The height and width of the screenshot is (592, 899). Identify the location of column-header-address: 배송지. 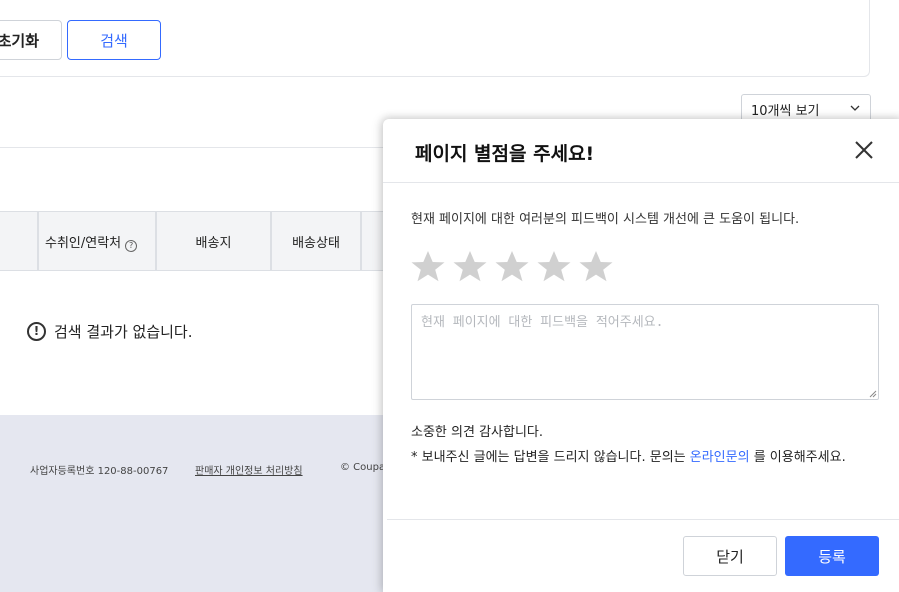
(212, 241).